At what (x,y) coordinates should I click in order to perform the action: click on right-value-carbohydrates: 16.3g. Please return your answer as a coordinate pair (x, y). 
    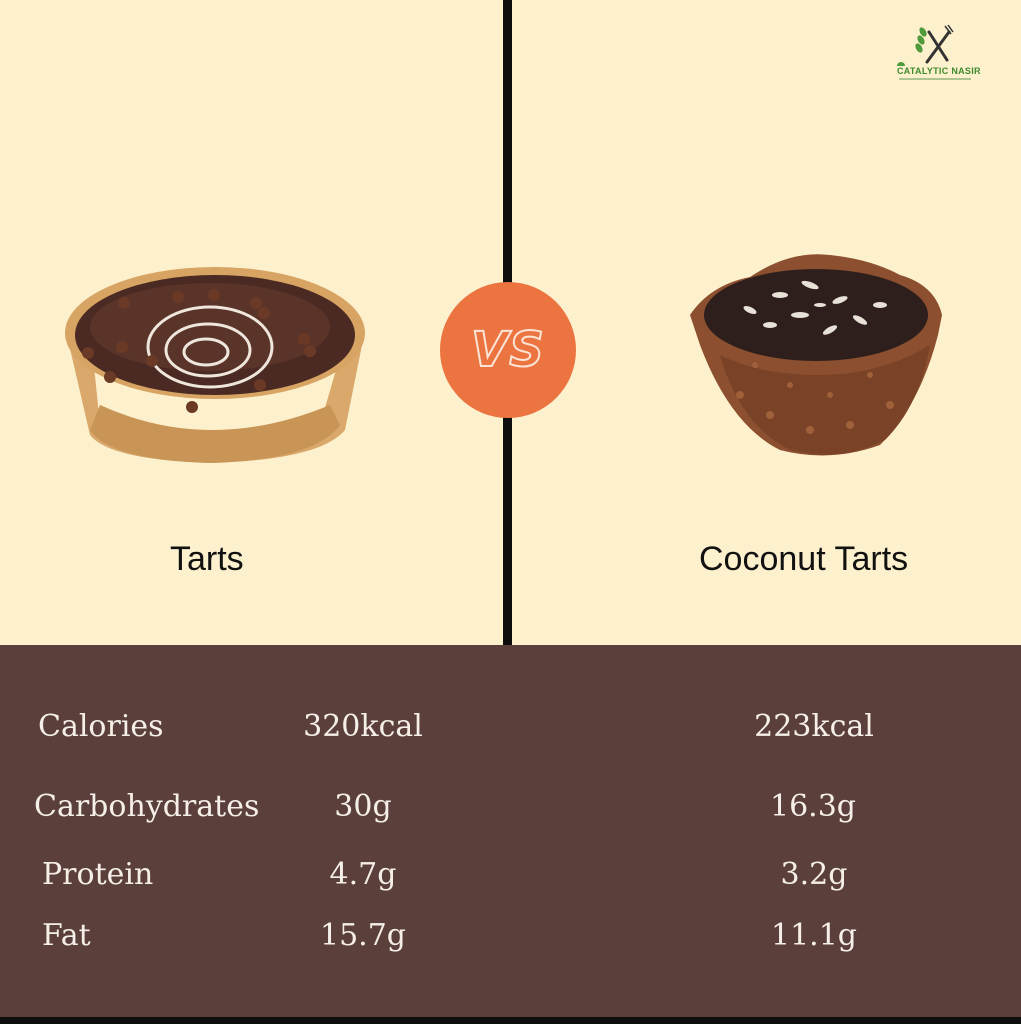
    Looking at the image, I should click on (813, 806).